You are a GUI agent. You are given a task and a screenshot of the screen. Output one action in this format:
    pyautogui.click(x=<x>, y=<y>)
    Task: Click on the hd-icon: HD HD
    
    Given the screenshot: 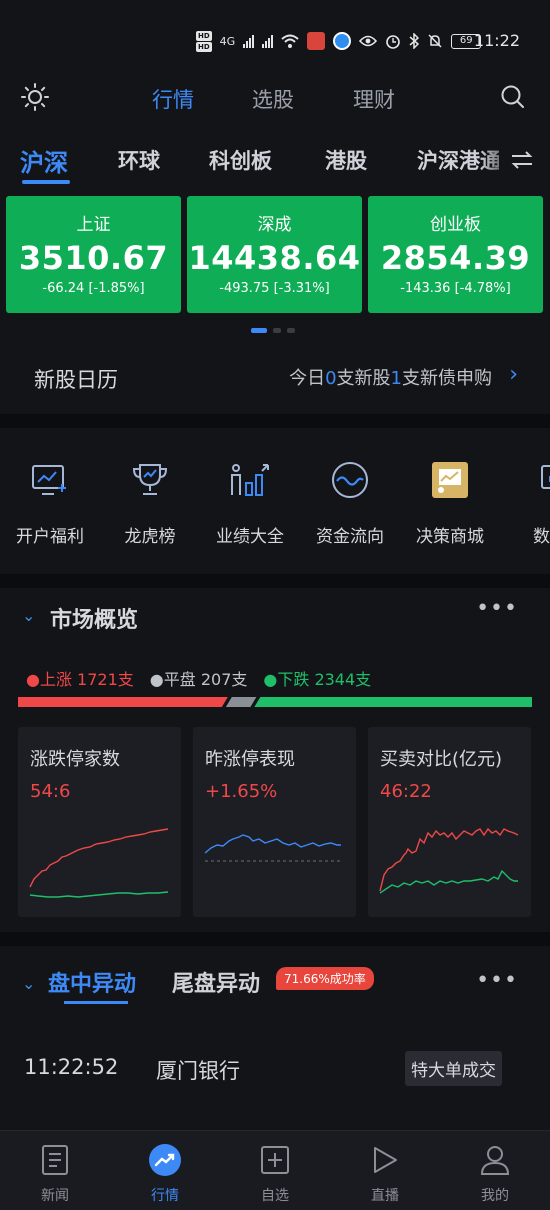 What is the action you would take?
    pyautogui.click(x=204, y=41)
    